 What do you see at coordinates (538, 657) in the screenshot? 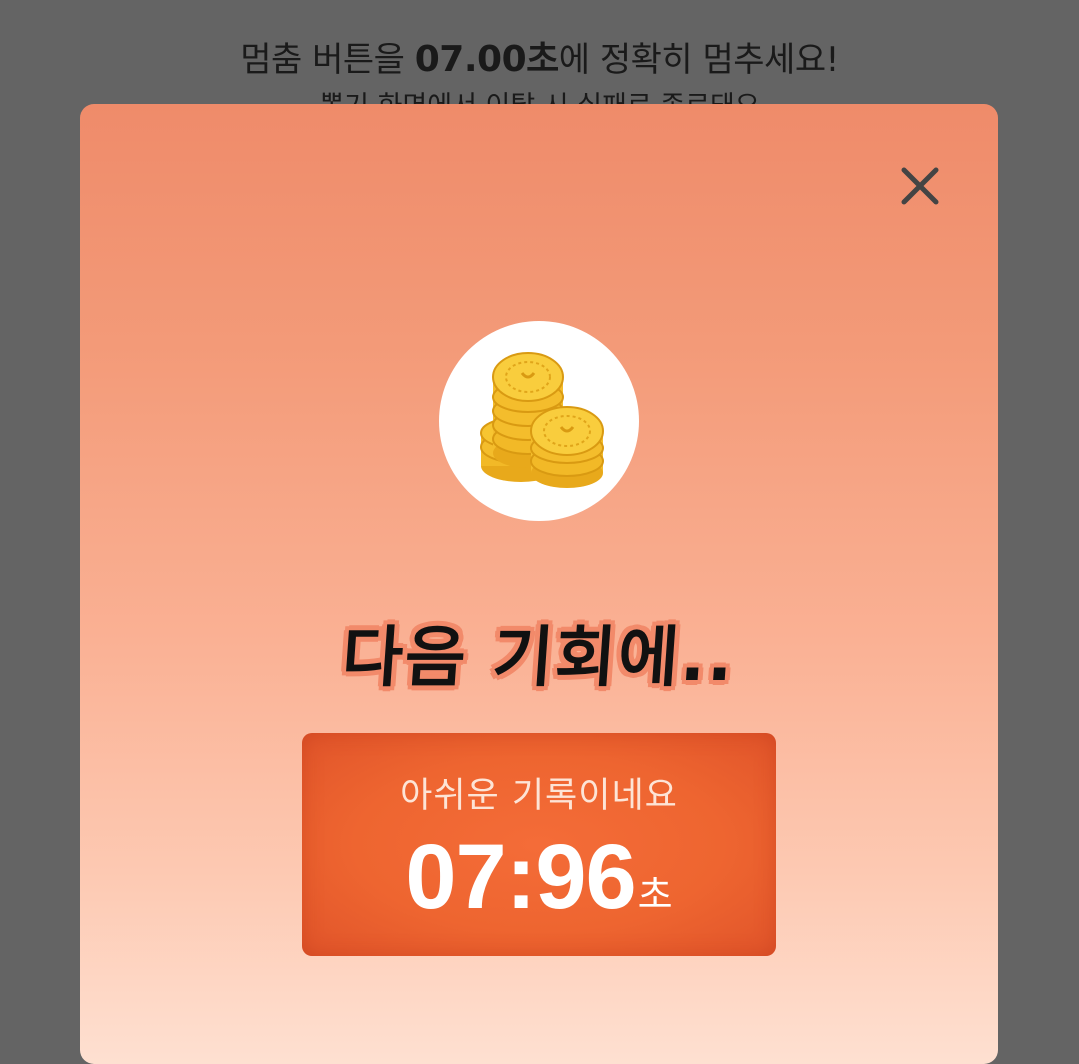
I see `result-title: 다음 기회에..` at bounding box center [538, 657].